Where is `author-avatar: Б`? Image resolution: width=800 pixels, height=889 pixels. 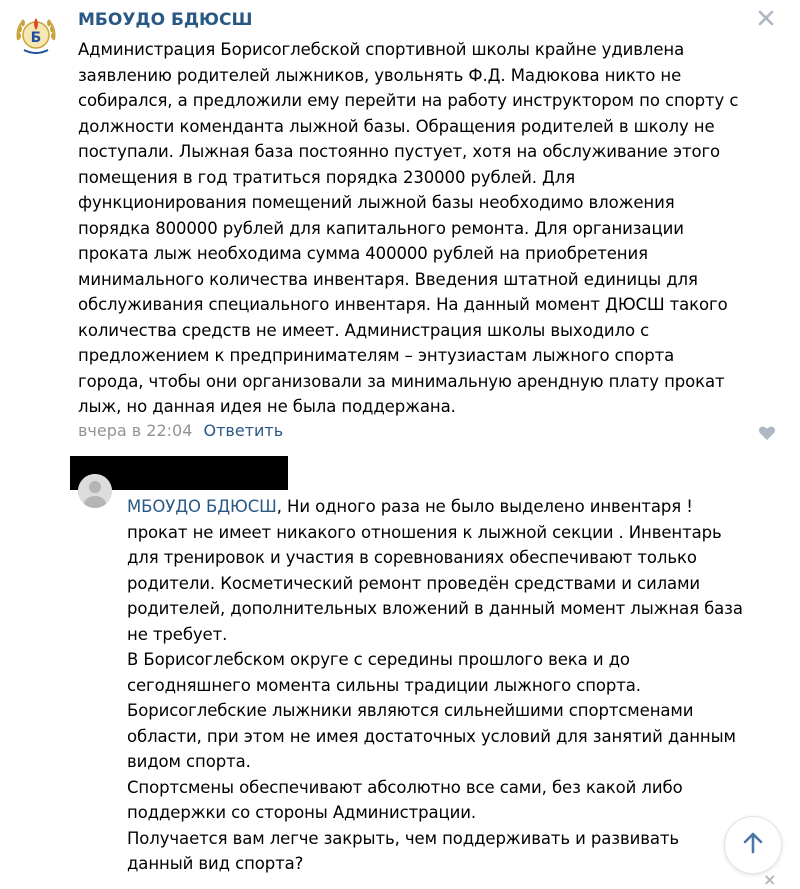
author-avatar: Б is located at coordinates (36, 34).